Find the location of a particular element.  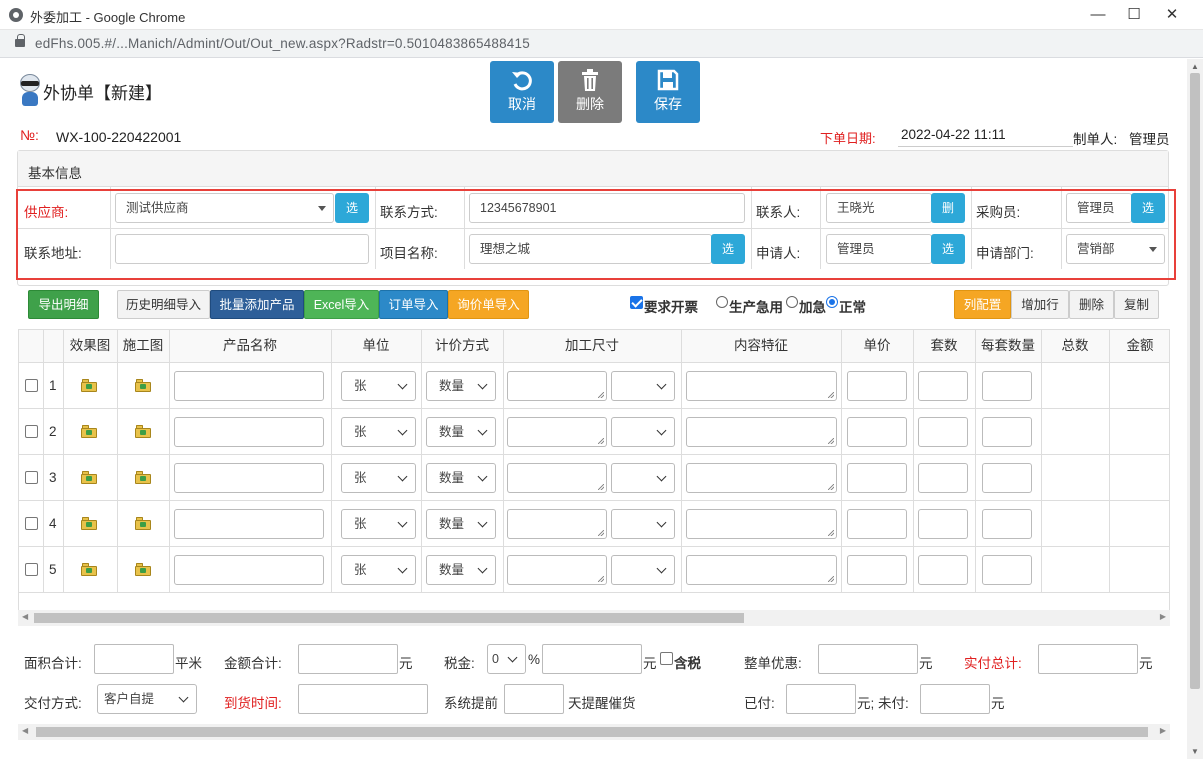

grid-horizontal-scrollbar: ◀ ▶ is located at coordinates (594, 618).